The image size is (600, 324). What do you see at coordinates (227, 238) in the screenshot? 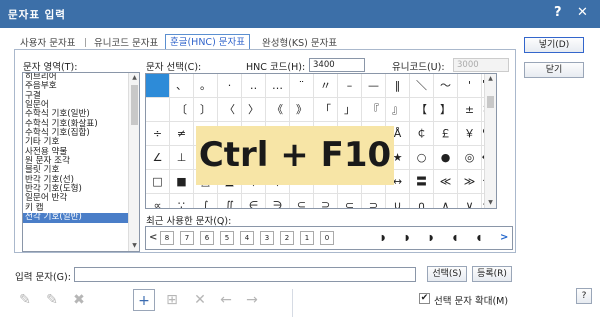
I see `recent-keycap: 5` at bounding box center [227, 238].